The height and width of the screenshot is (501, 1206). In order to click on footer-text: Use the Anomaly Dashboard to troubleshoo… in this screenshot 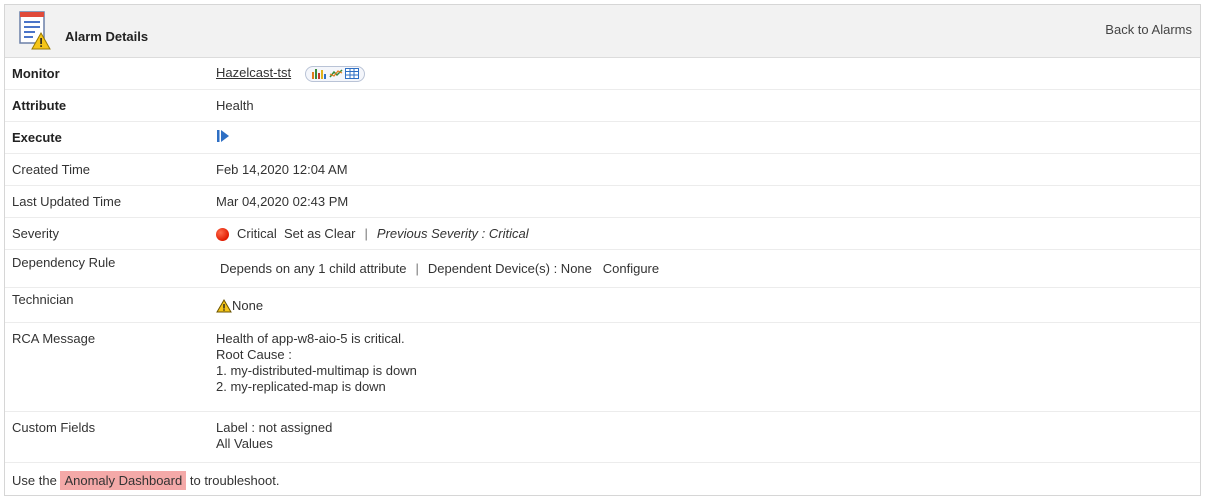, I will do `click(142, 480)`.